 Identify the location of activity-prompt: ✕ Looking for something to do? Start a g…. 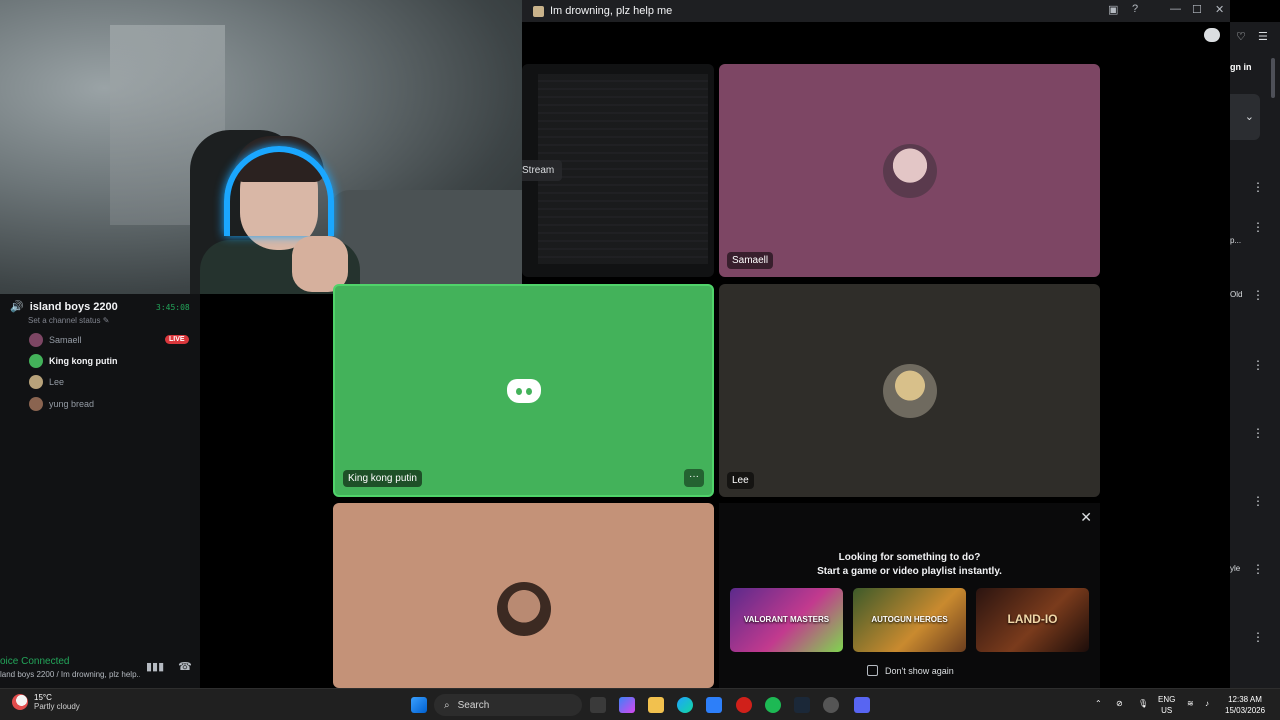
(909, 595).